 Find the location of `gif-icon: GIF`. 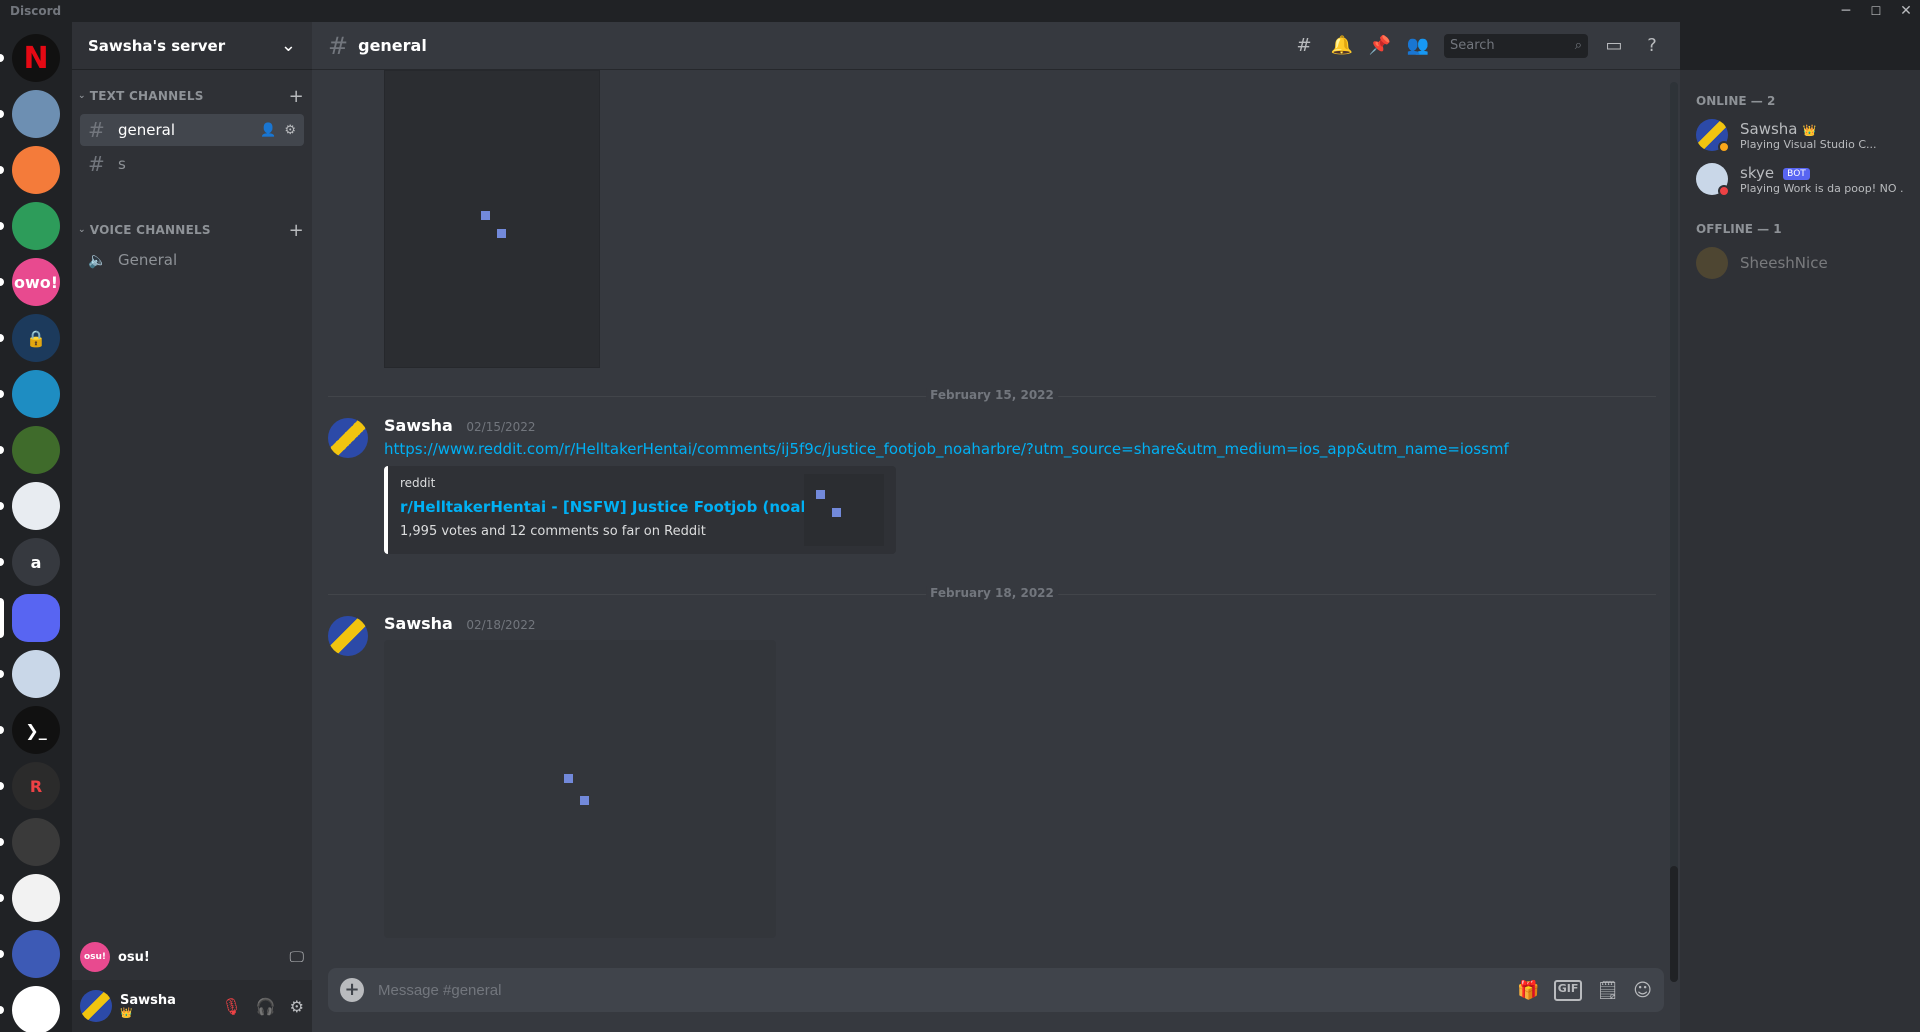

gif-icon: GIF is located at coordinates (1568, 990).